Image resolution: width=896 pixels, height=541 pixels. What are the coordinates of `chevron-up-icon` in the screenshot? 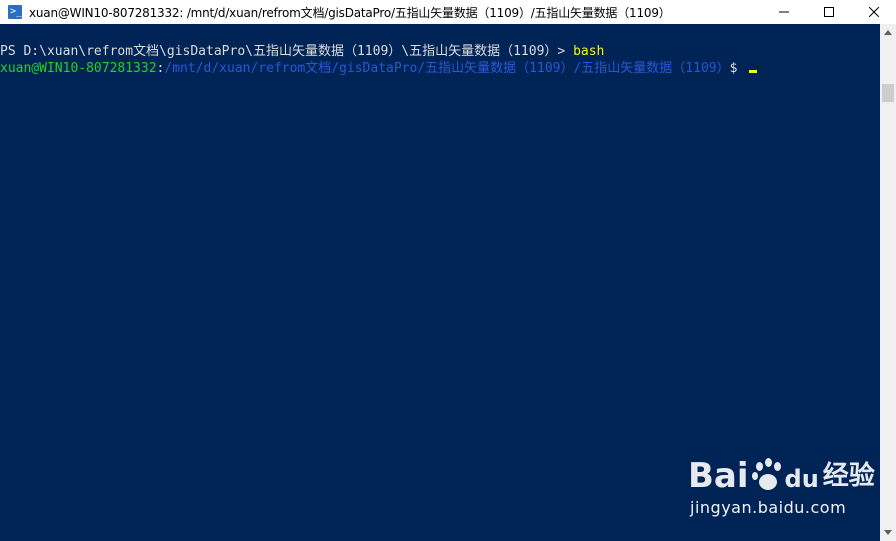 It's located at (888, 32).